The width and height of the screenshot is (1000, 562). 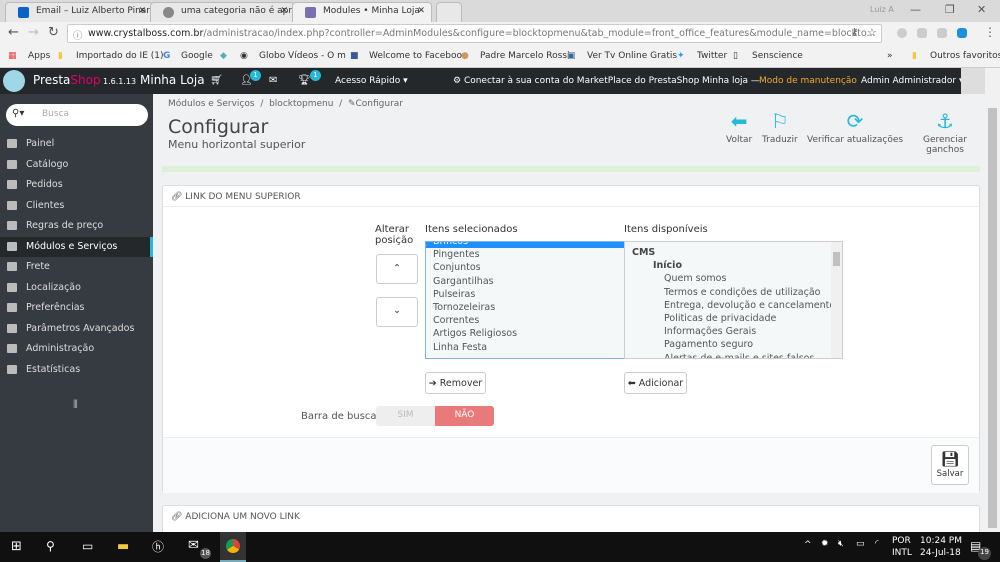 I want to click on toggle-no: NÃO, so click(x=464, y=416).